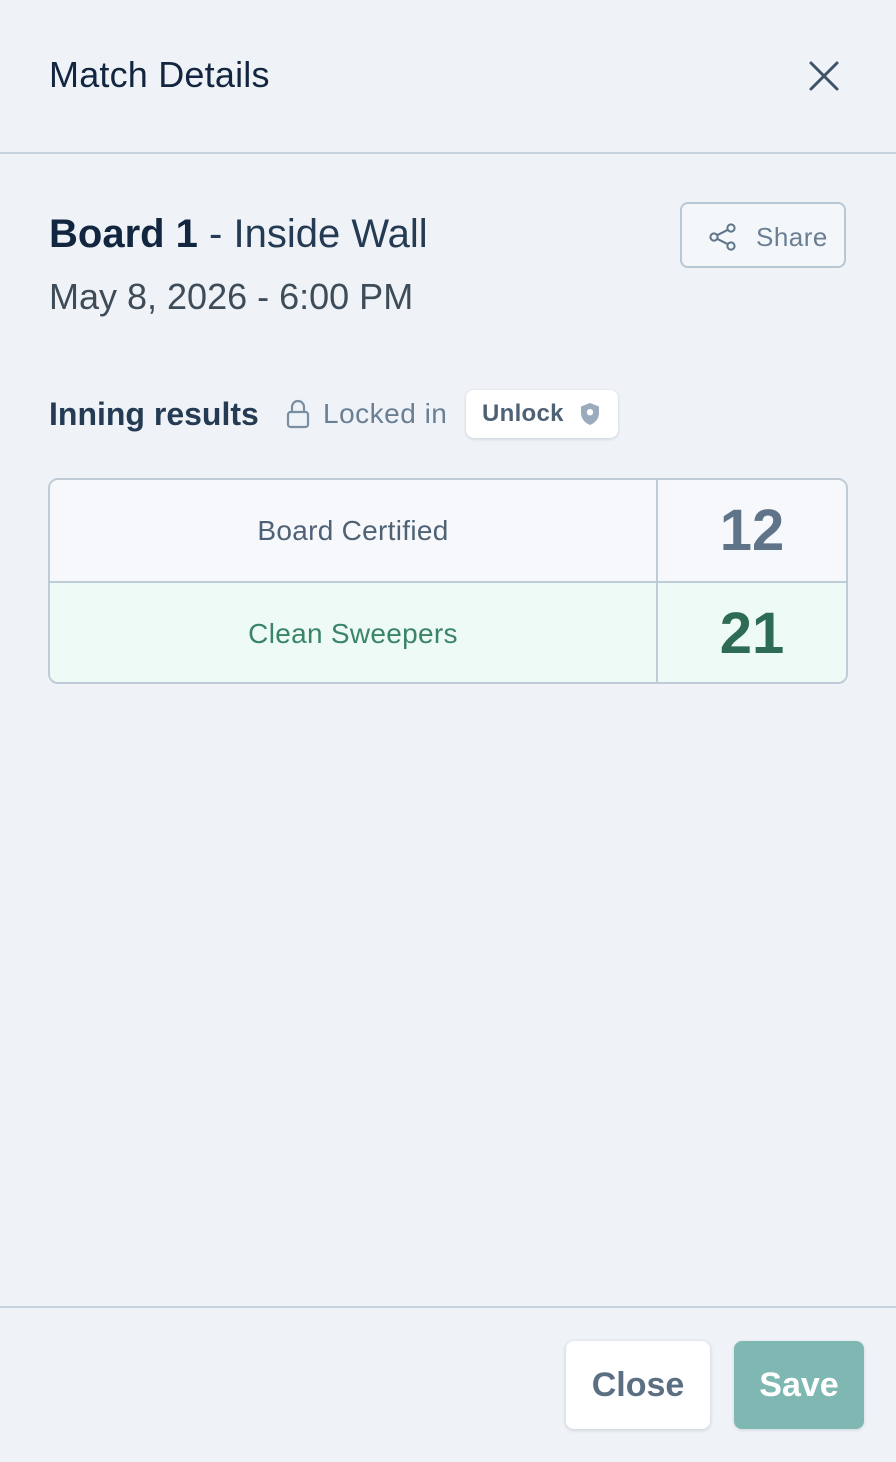 Image resolution: width=896 pixels, height=1462 pixels. What do you see at coordinates (123, 234) in the screenshot?
I see `board-name: Board 1` at bounding box center [123, 234].